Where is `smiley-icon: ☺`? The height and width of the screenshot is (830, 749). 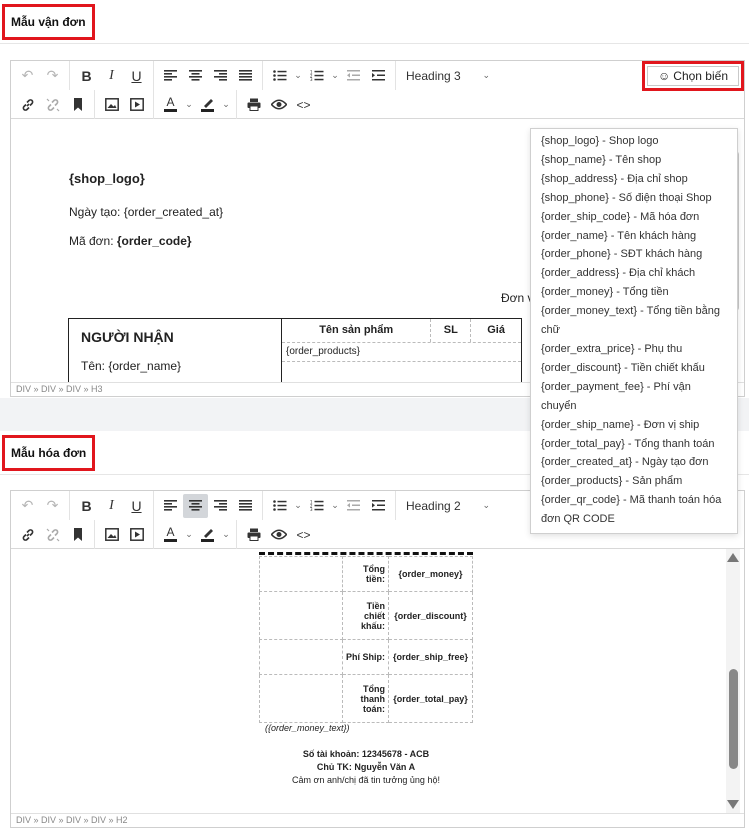
smiley-icon: ☺ is located at coordinates (664, 76).